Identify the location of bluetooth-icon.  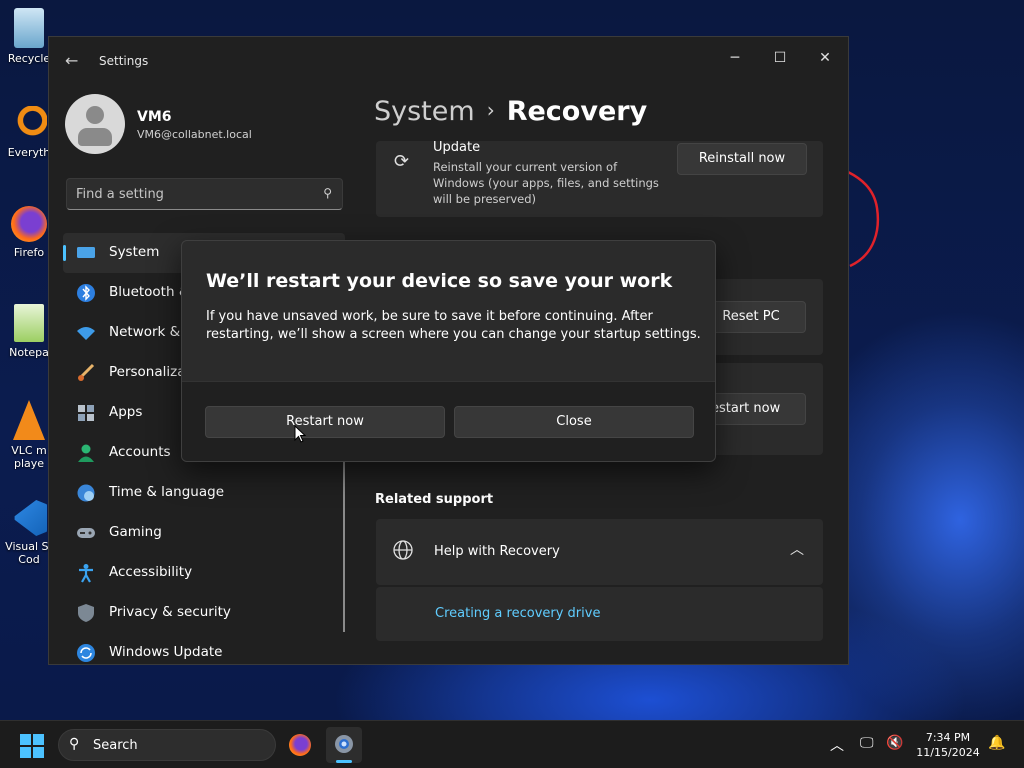
(86, 293).